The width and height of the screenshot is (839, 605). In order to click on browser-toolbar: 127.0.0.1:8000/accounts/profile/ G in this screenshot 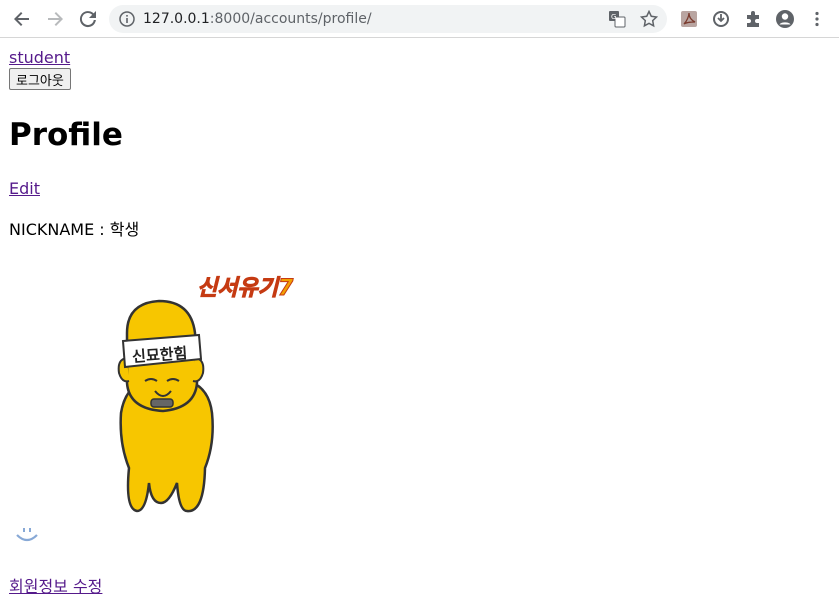, I will do `click(419, 19)`.